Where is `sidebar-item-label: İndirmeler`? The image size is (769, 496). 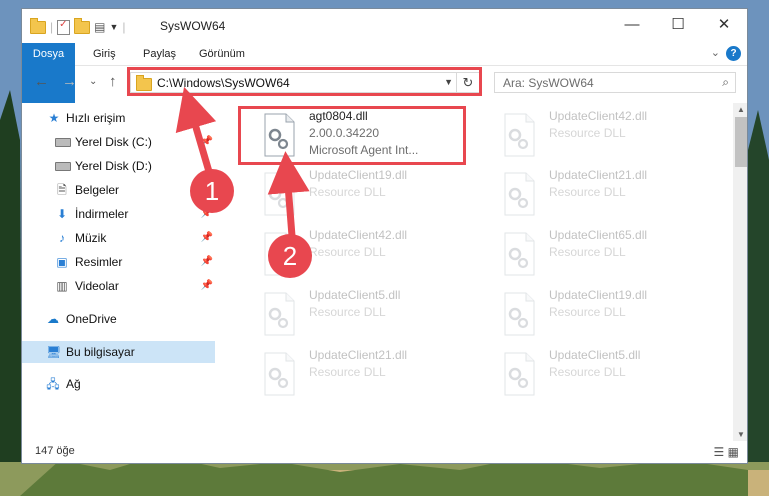 sidebar-item-label: İndirmeler is located at coordinates (102, 214).